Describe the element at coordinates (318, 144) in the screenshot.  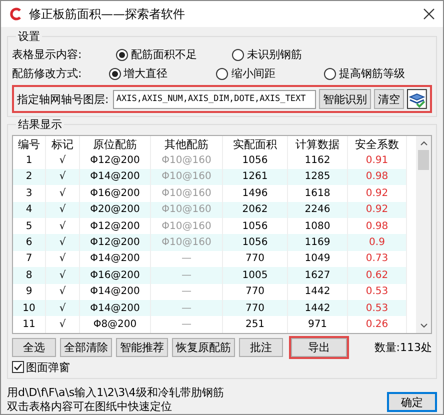
I see `column-header: 计算数据` at that location.